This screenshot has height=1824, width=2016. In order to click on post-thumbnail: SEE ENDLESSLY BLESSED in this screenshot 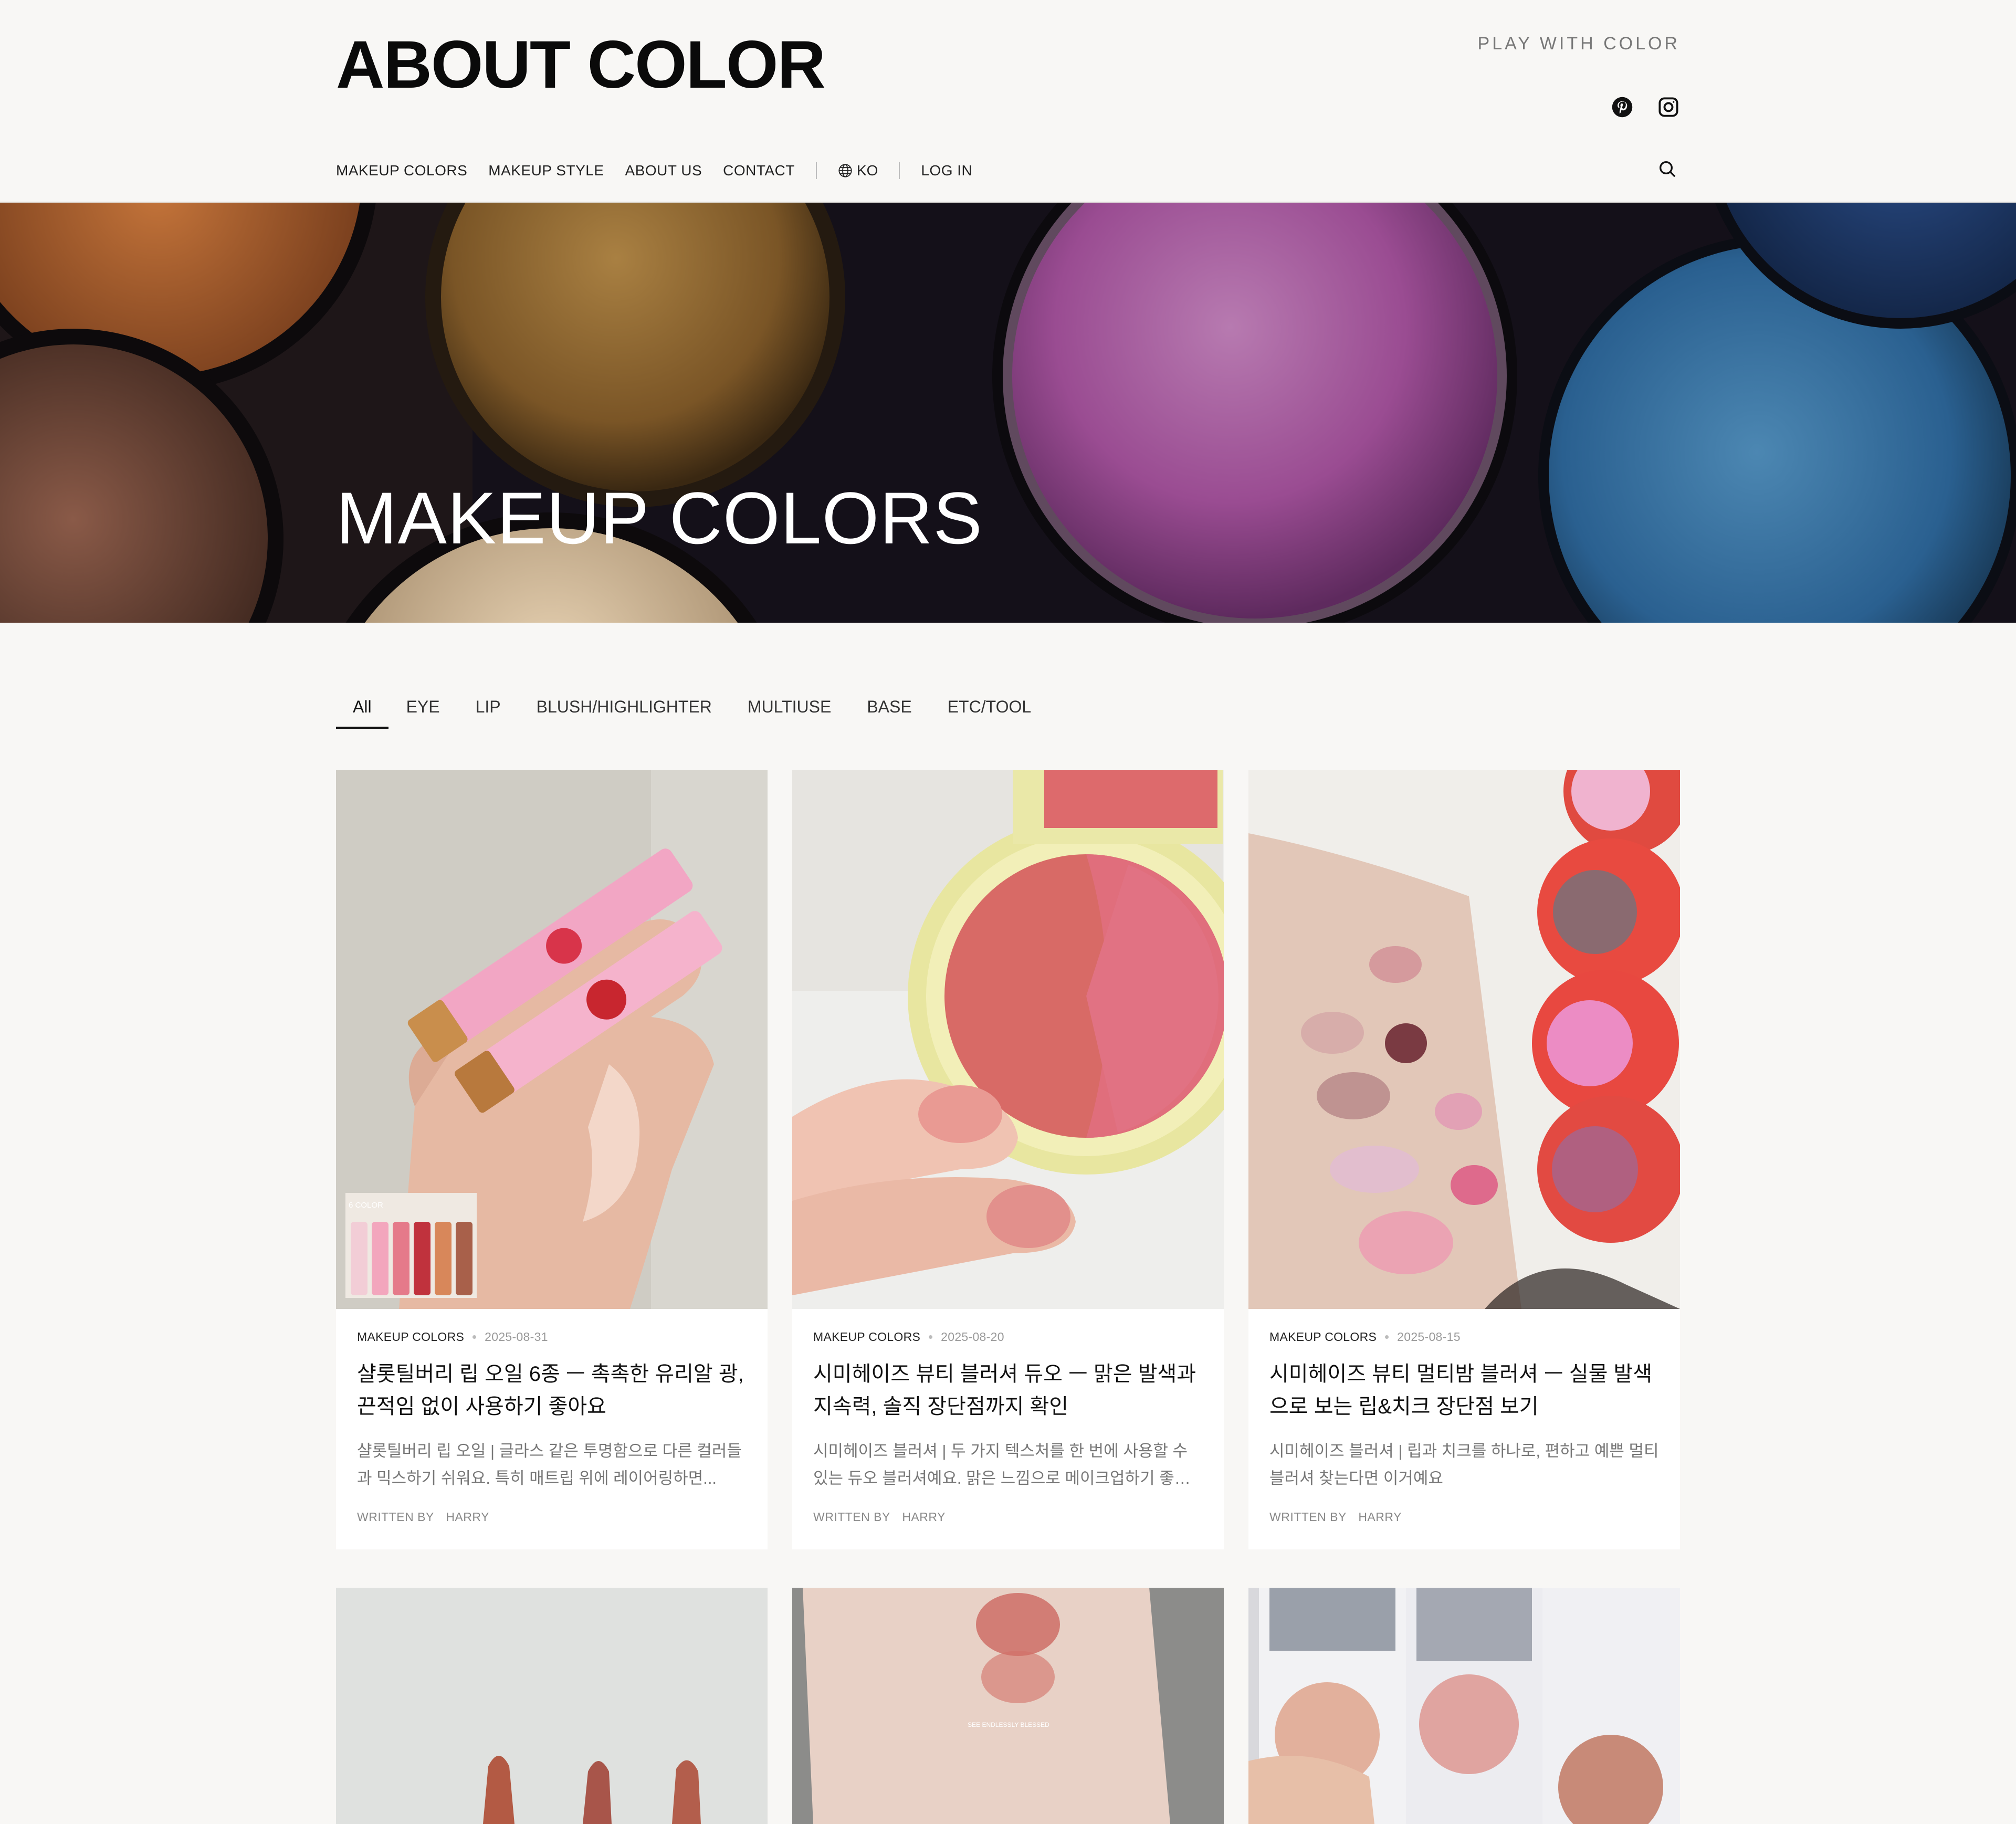, I will do `click(1008, 1706)`.